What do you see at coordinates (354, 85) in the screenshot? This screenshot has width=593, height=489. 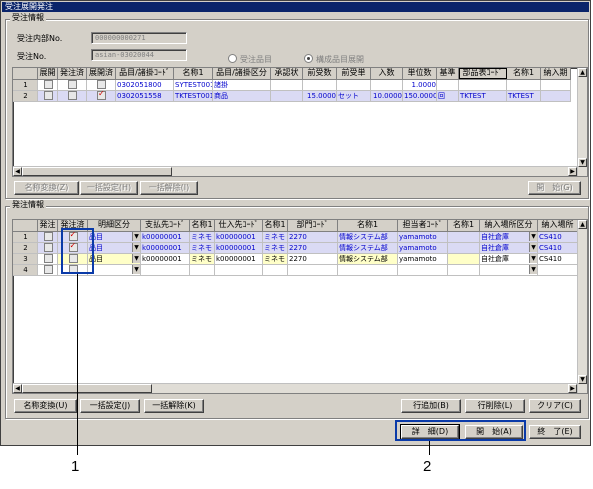 I see `unit-cell` at bounding box center [354, 85].